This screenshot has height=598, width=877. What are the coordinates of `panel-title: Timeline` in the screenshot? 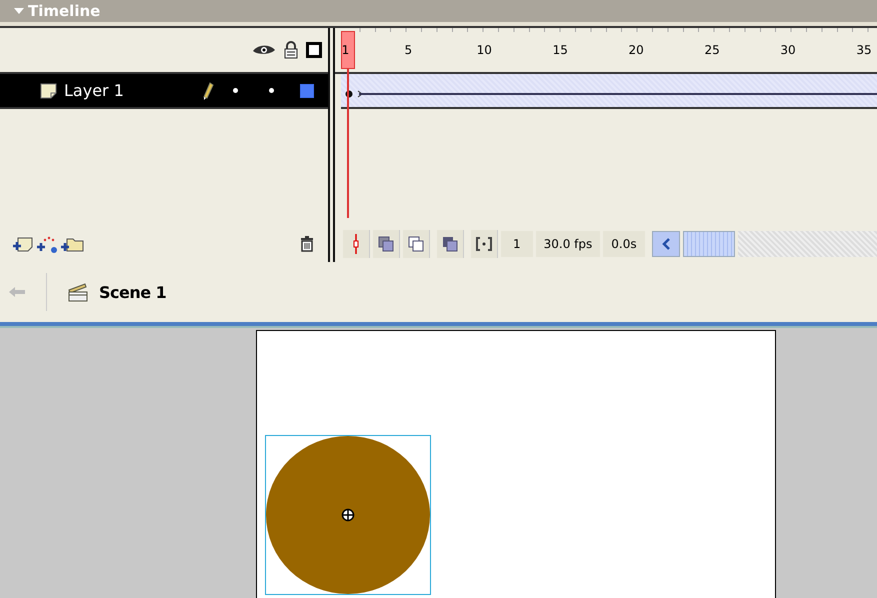 It's located at (64, 11).